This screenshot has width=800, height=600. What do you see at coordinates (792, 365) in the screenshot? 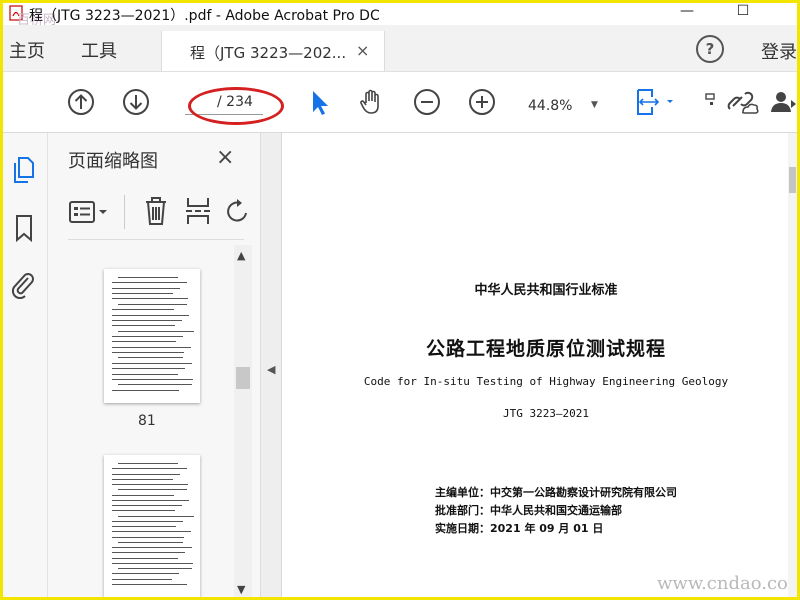
I see `document-scrollbar` at bounding box center [792, 365].